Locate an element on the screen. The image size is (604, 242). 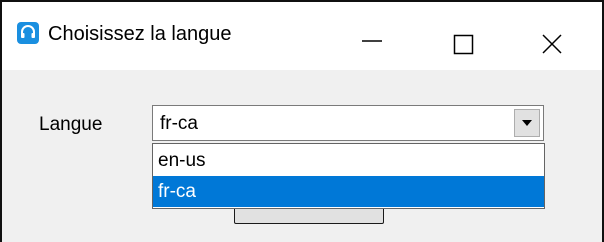
chevron-down-icon is located at coordinates (527, 123).